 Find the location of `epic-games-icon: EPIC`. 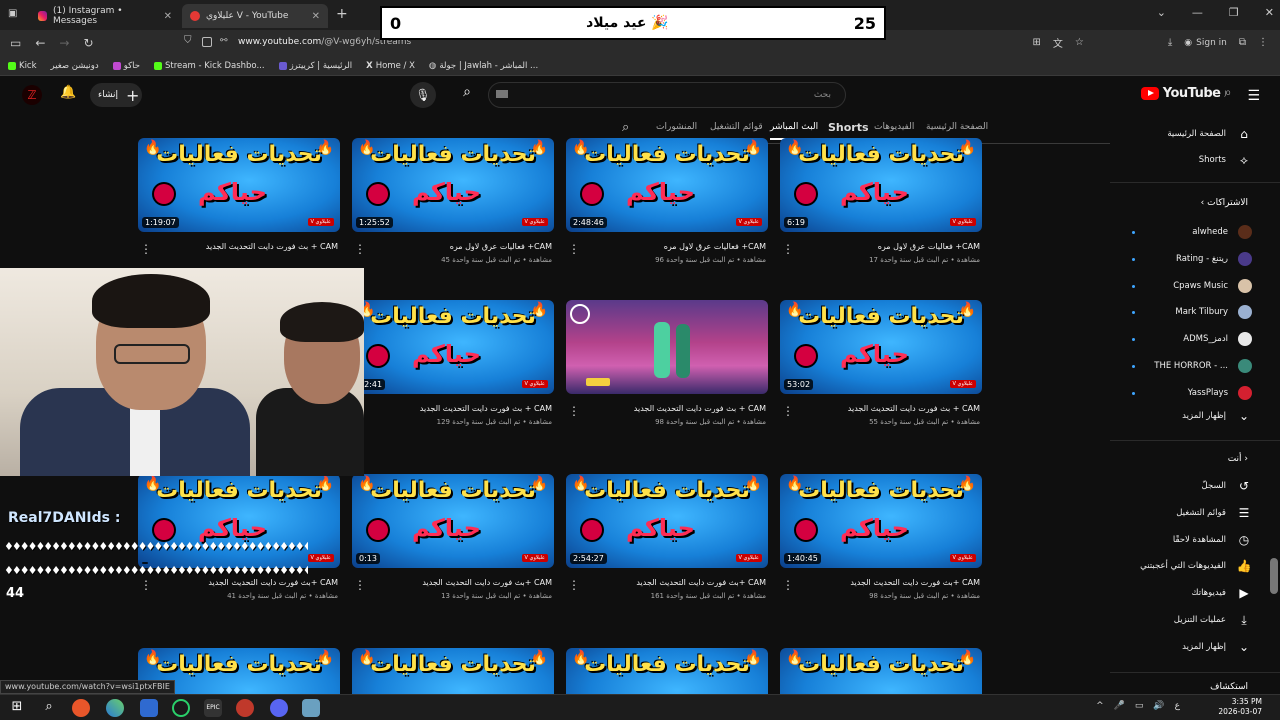

epic-games-icon: EPIC is located at coordinates (213, 708).